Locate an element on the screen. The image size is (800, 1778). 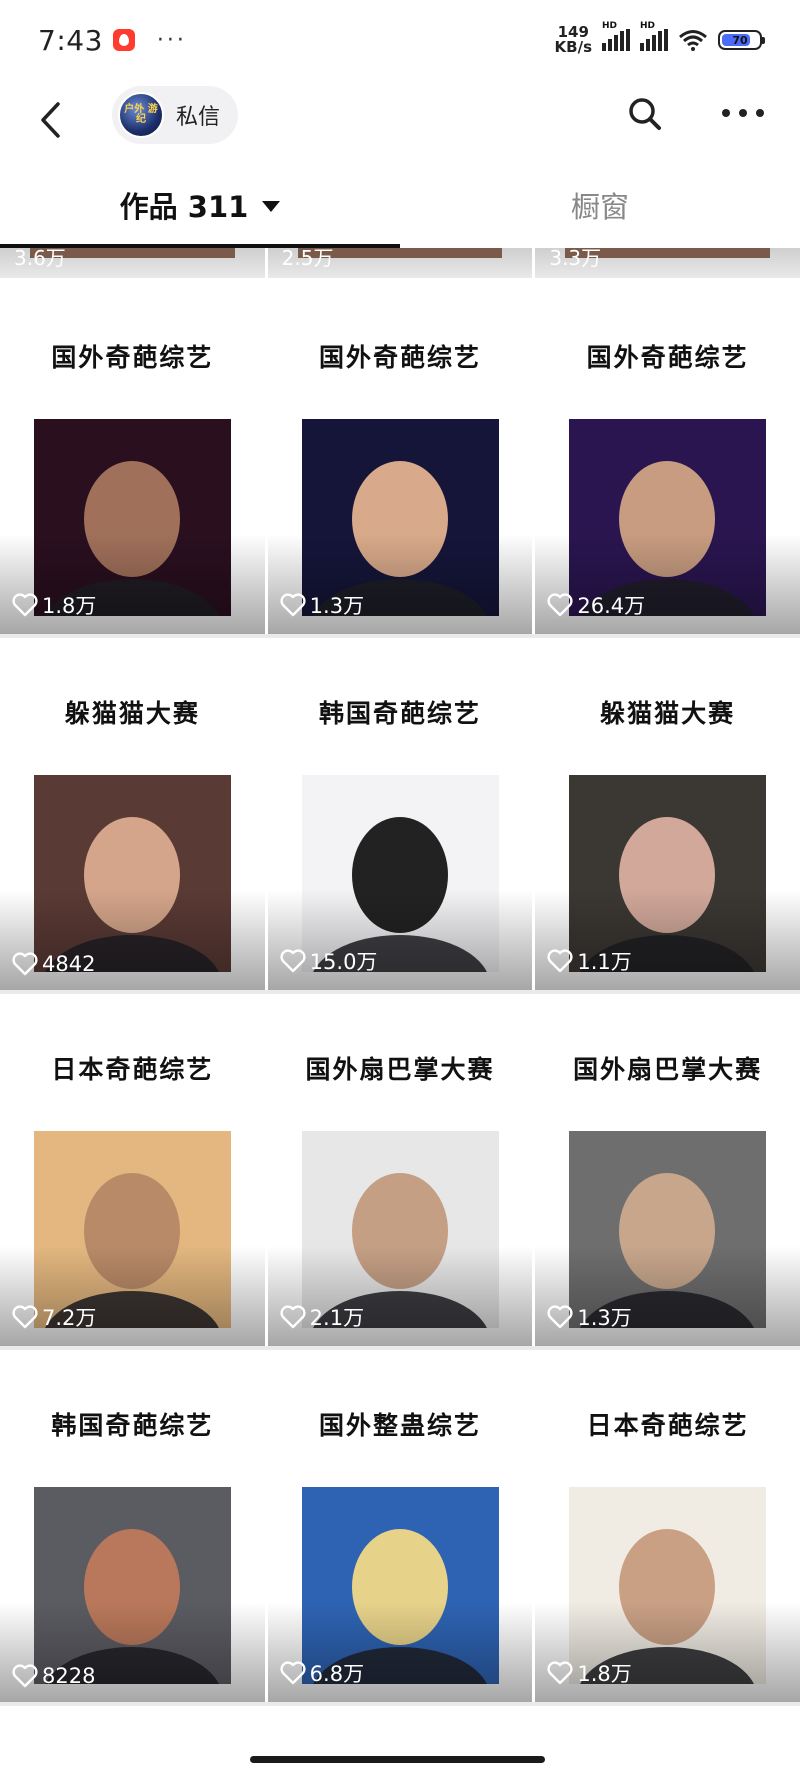
chevron-left-icon is located at coordinates (50, 120).